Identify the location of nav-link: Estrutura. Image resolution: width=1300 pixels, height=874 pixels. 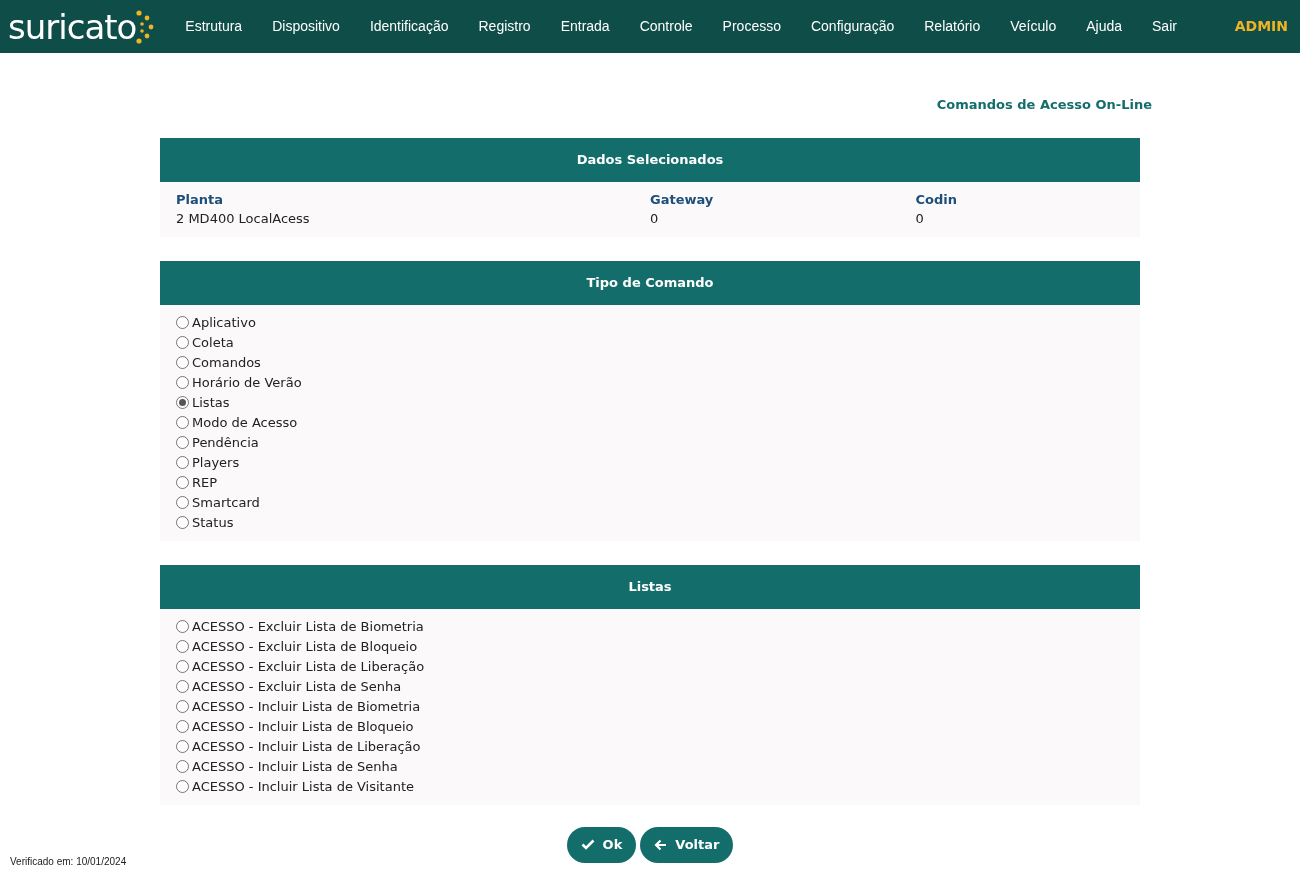
(214, 26).